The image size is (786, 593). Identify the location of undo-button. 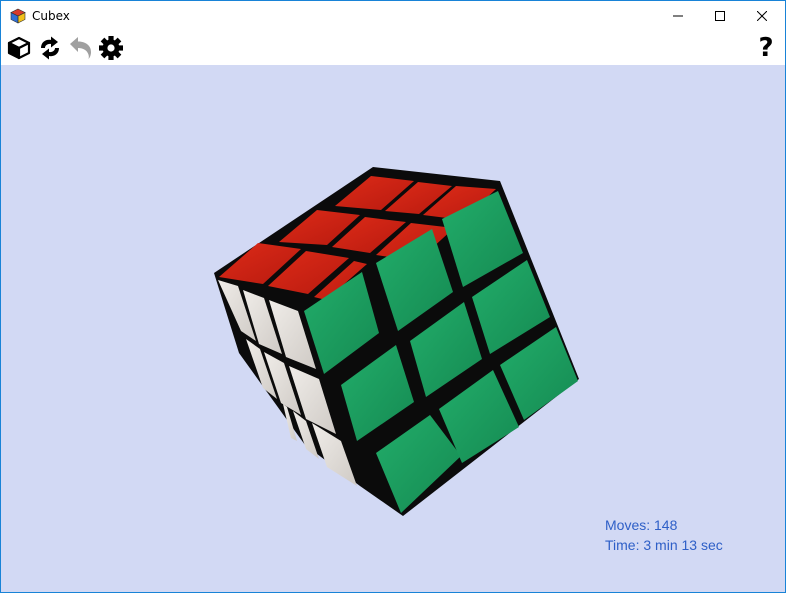
(81, 48).